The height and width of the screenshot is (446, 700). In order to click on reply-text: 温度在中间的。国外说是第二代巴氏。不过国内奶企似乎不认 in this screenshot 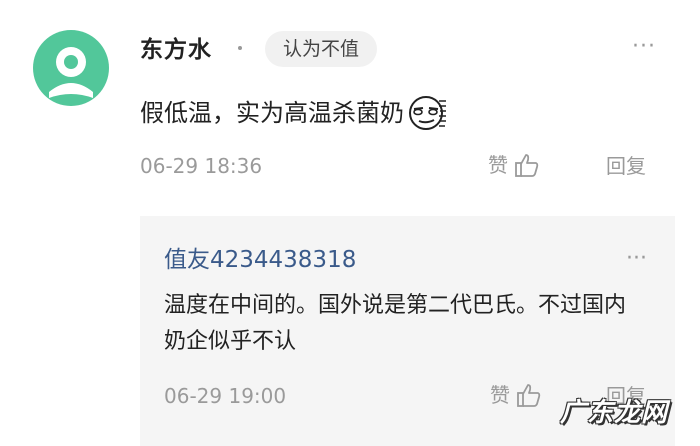, I will do `click(395, 323)`.